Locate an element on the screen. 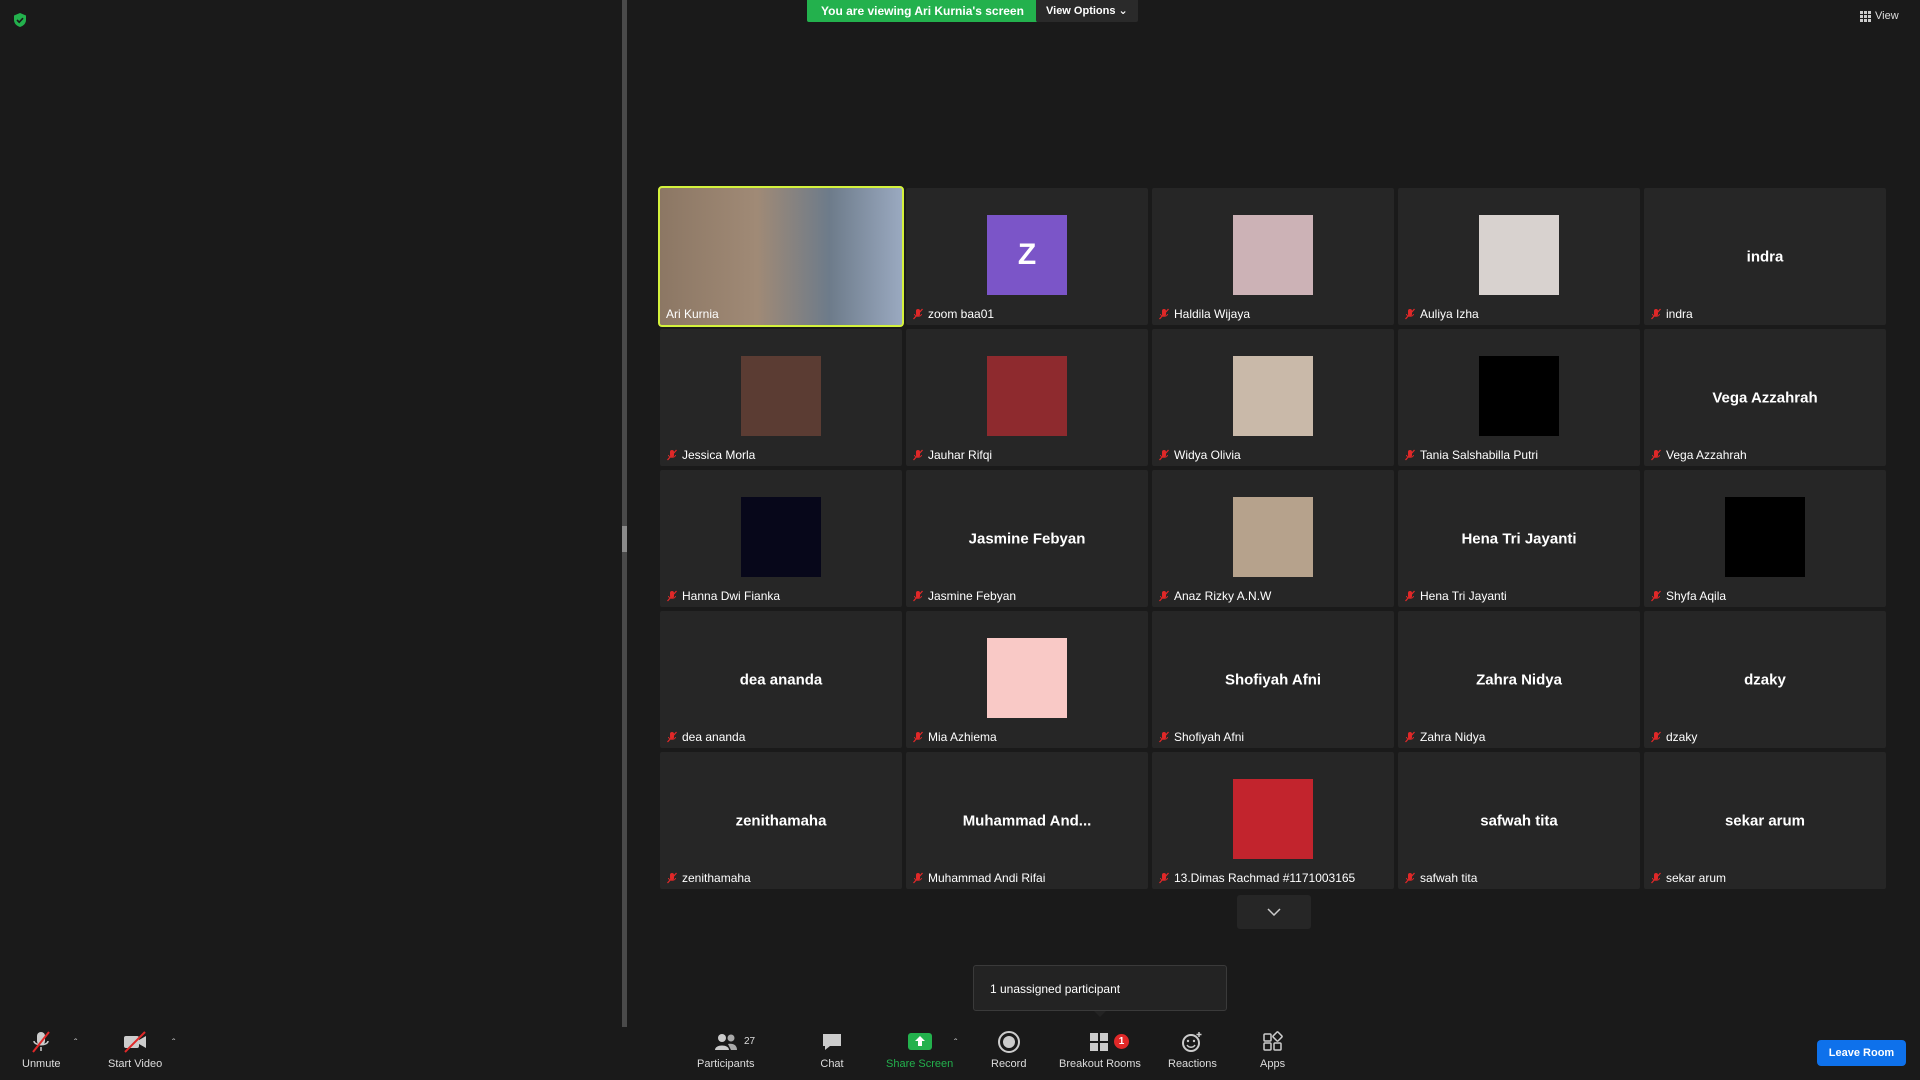 The width and height of the screenshot is (1920, 1080). grid-icon is located at coordinates (1865, 16).